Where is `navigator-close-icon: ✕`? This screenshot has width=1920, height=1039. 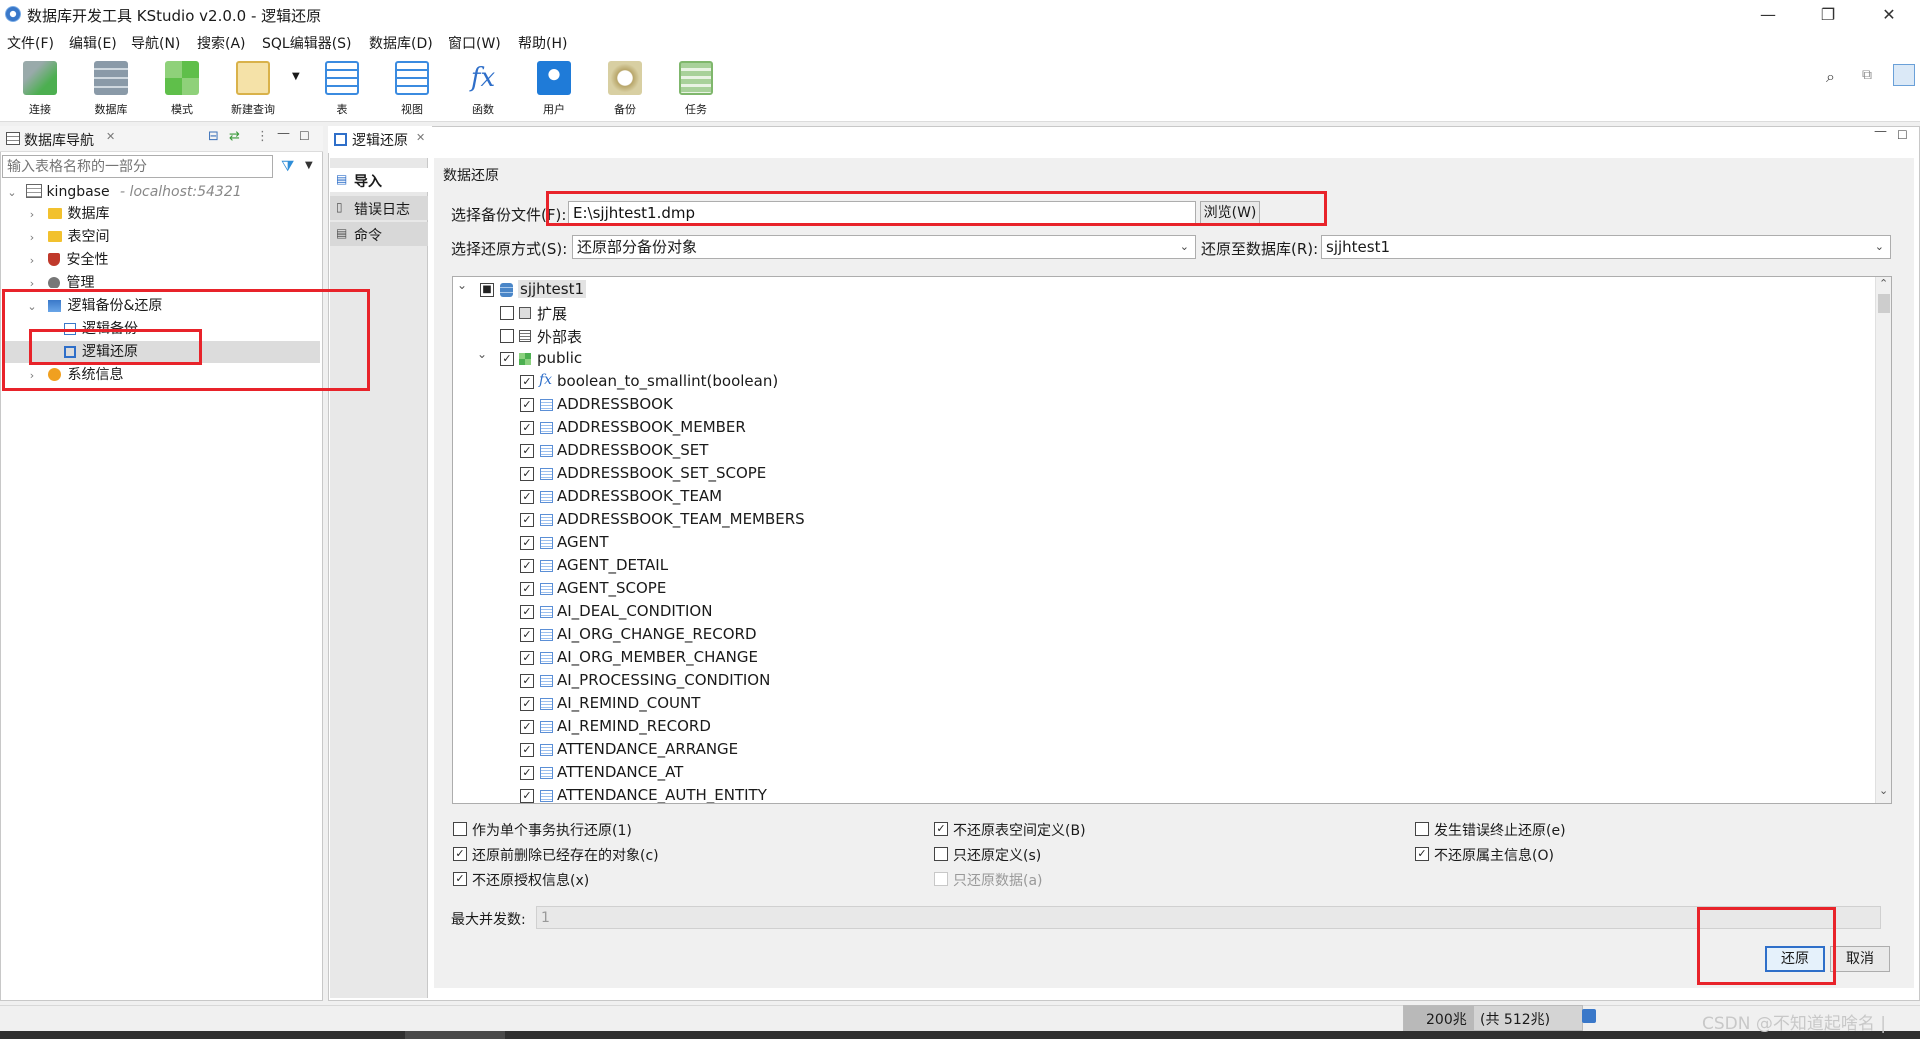
navigator-close-icon: ✕ is located at coordinates (110, 136).